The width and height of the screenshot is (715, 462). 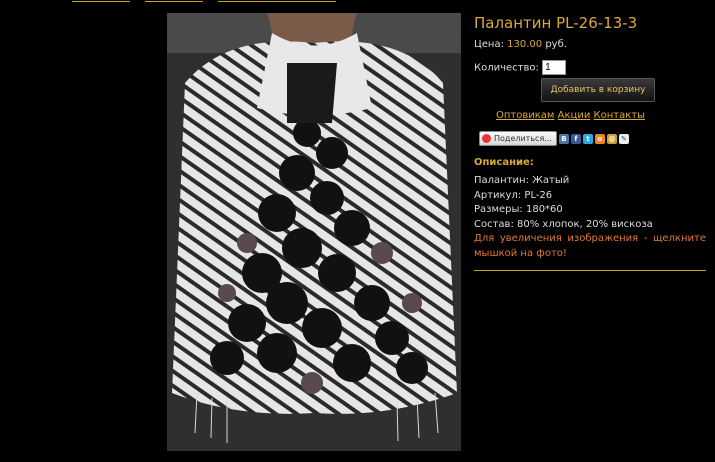 I want to click on quantity-label: Количество:, so click(x=506, y=68).